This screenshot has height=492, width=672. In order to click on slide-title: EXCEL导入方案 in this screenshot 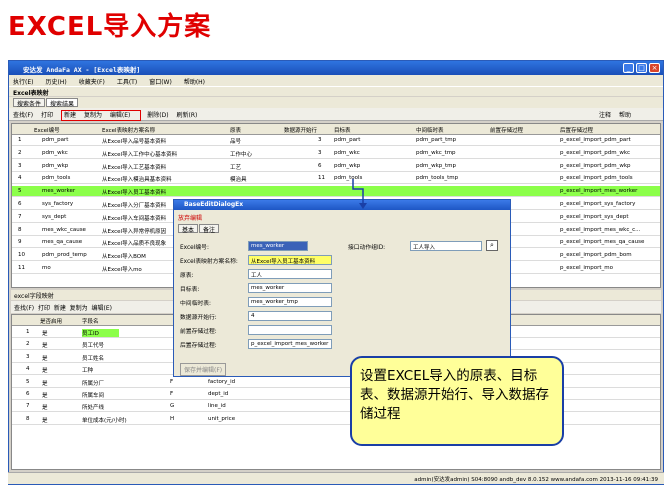, I will do `click(110, 27)`.